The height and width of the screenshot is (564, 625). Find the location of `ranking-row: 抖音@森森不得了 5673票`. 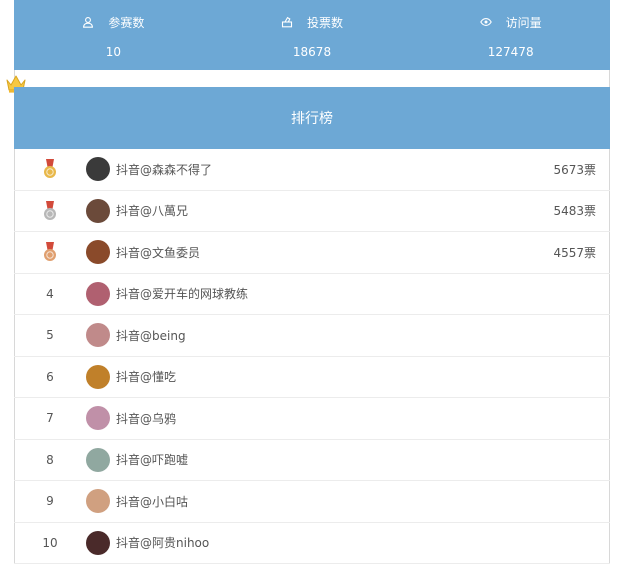

ranking-row: 抖音@森森不得了 5673票 is located at coordinates (312, 170).